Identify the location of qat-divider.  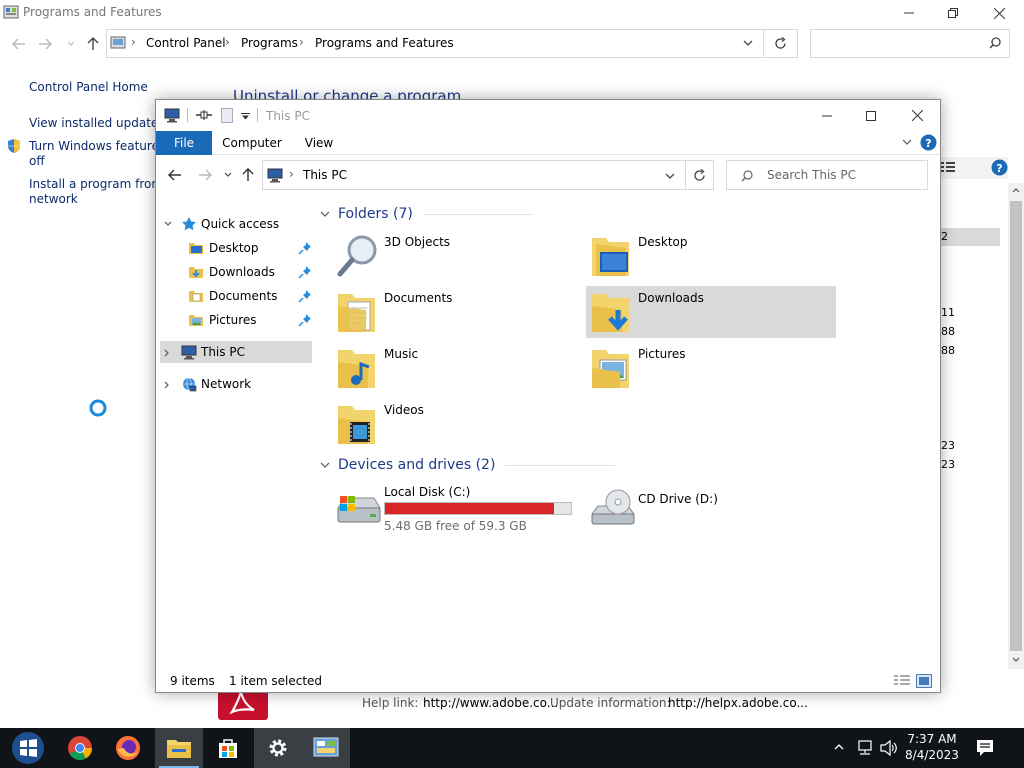
(257, 115).